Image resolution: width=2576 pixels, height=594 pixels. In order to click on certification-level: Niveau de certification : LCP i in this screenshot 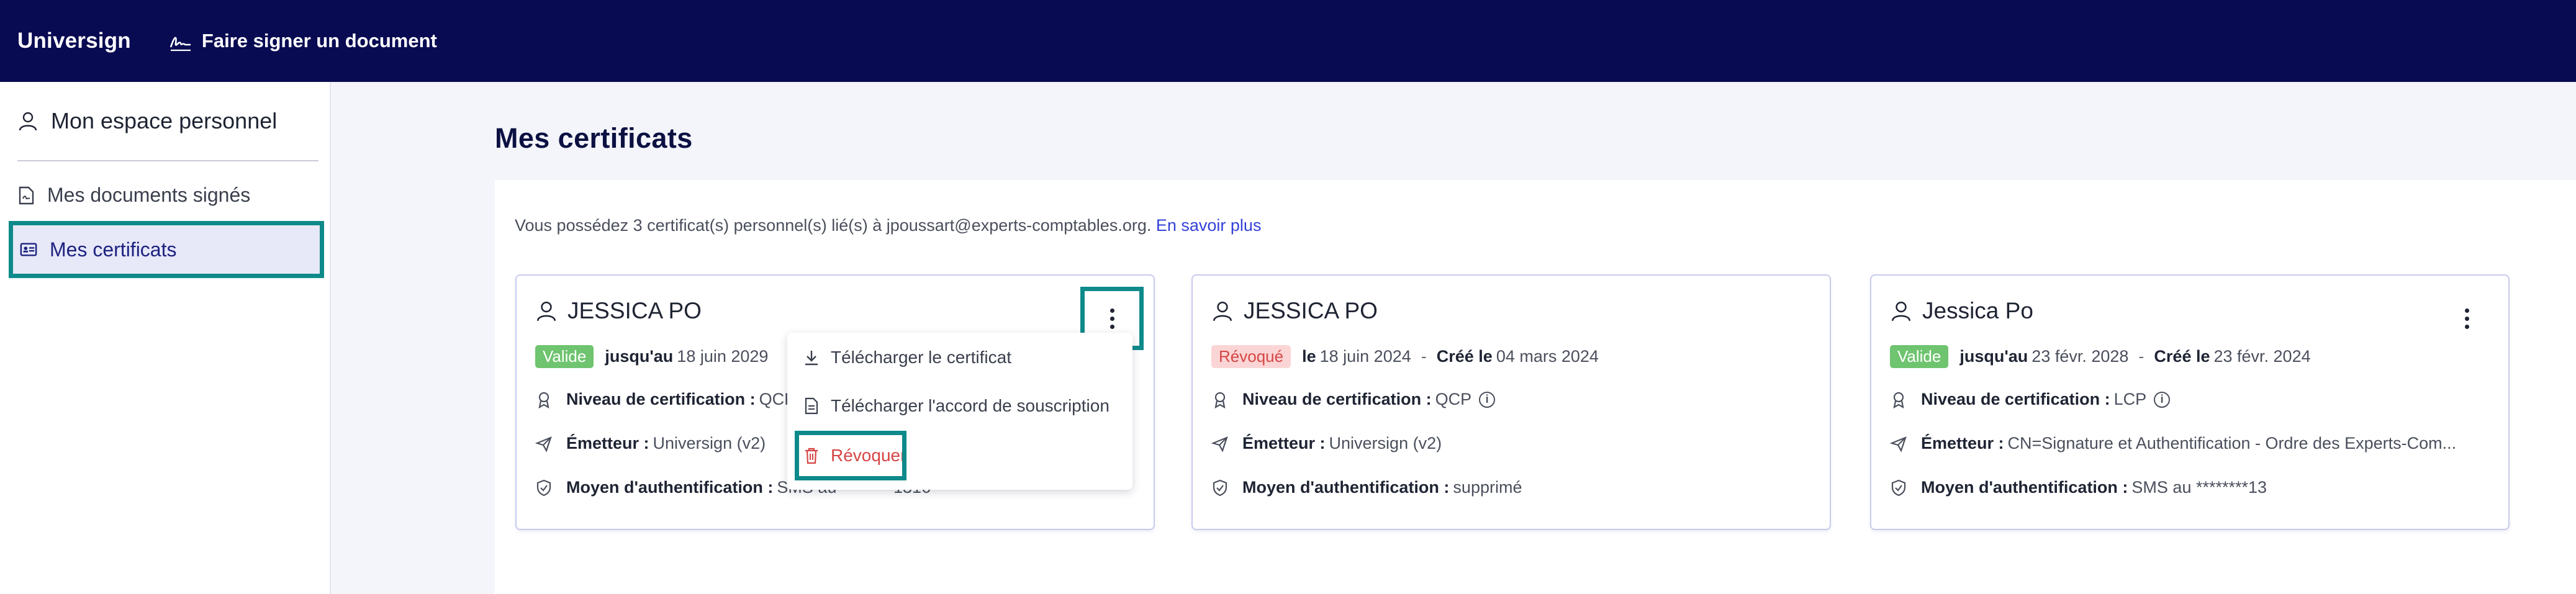, I will do `click(2030, 399)`.